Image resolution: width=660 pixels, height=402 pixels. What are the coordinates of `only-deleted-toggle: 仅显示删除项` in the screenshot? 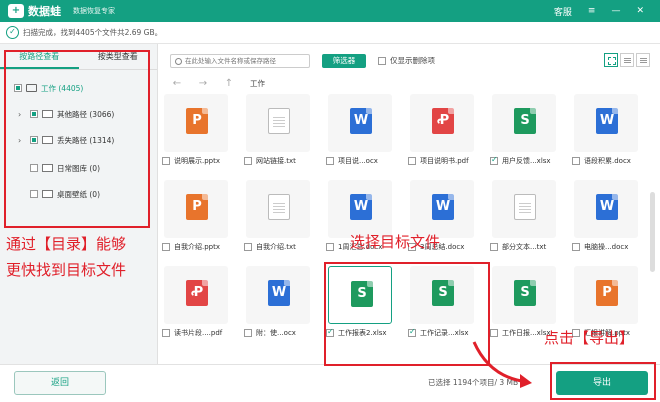 It's located at (406, 60).